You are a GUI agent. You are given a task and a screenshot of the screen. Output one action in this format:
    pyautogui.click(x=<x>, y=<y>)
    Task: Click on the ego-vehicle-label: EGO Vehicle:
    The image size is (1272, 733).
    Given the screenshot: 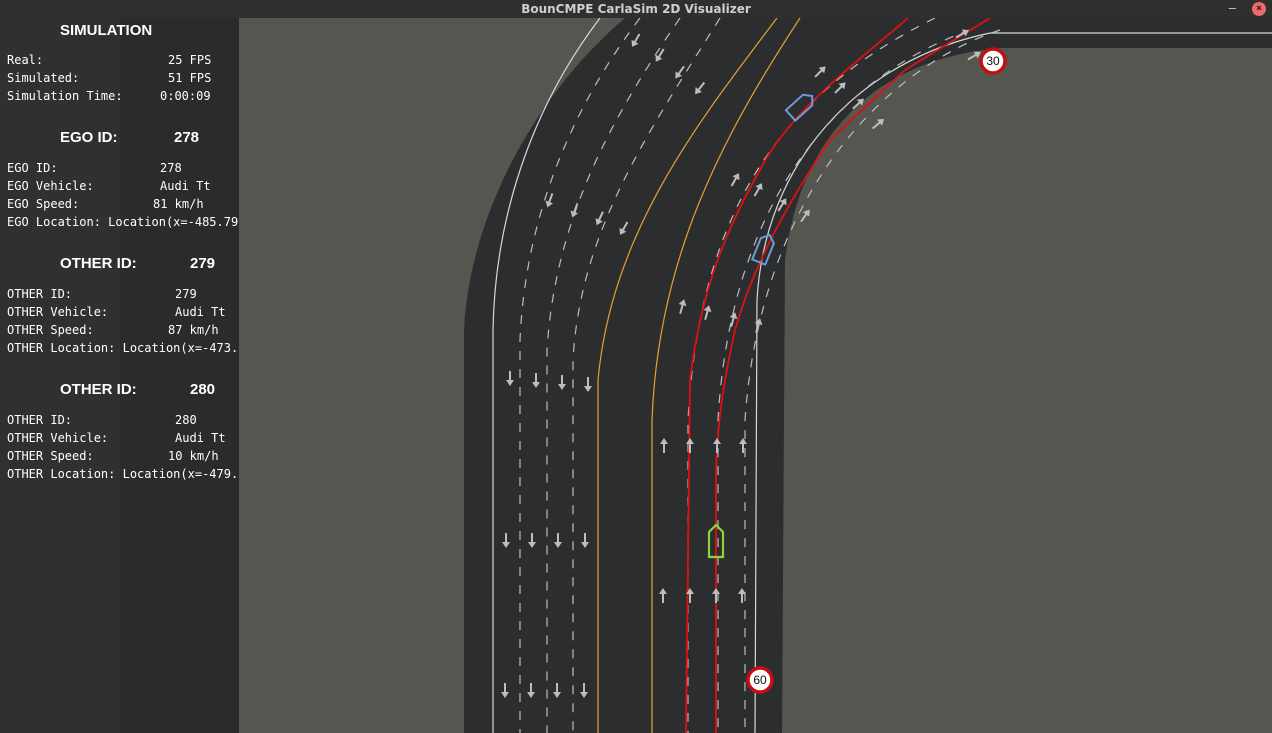 What is the action you would take?
    pyautogui.click(x=50, y=186)
    